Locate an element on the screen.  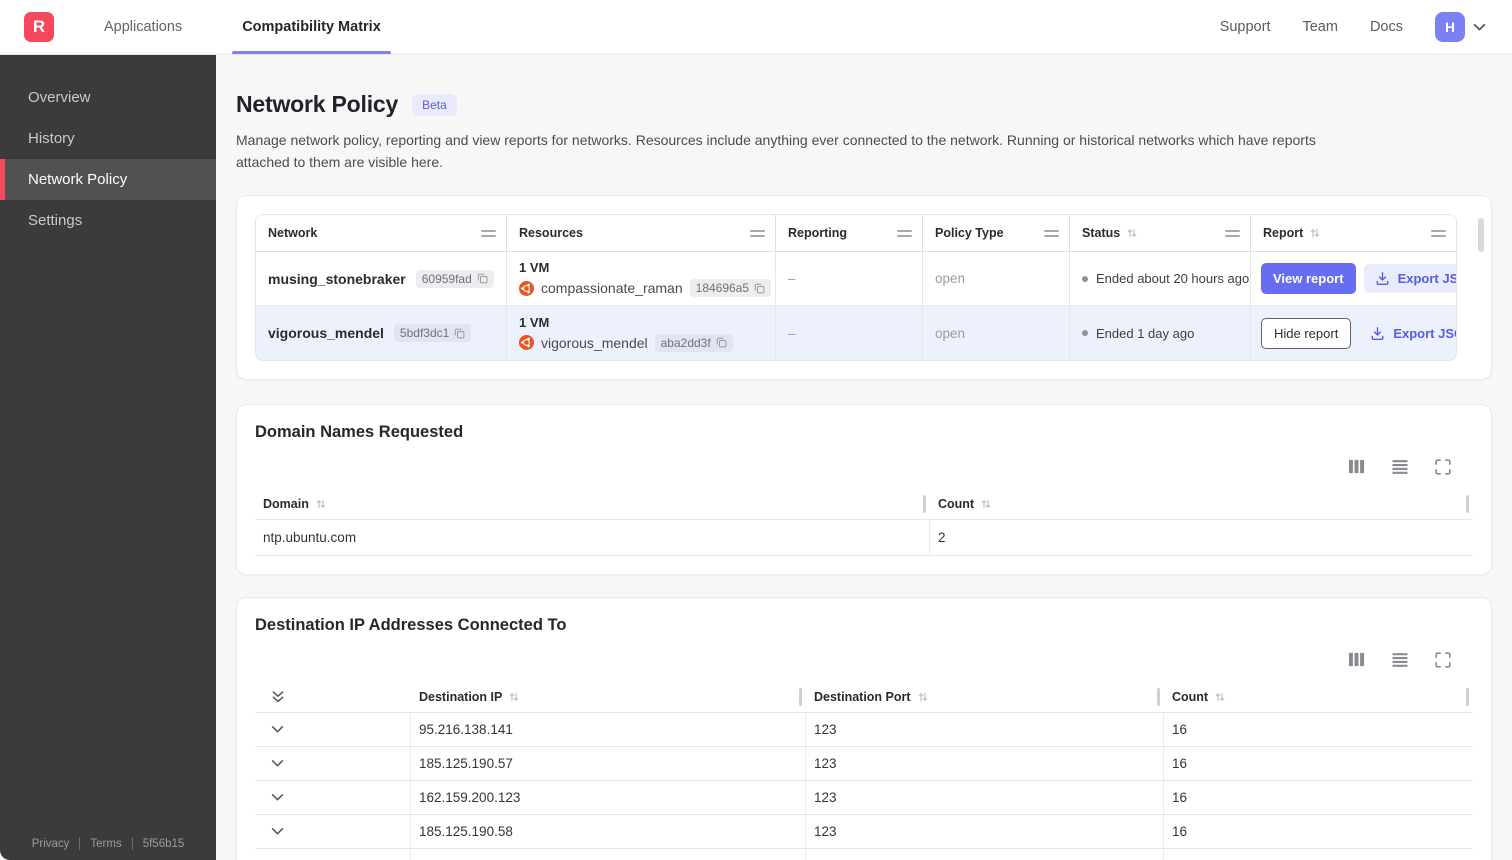
user-menu: H is located at coordinates (1460, 27).